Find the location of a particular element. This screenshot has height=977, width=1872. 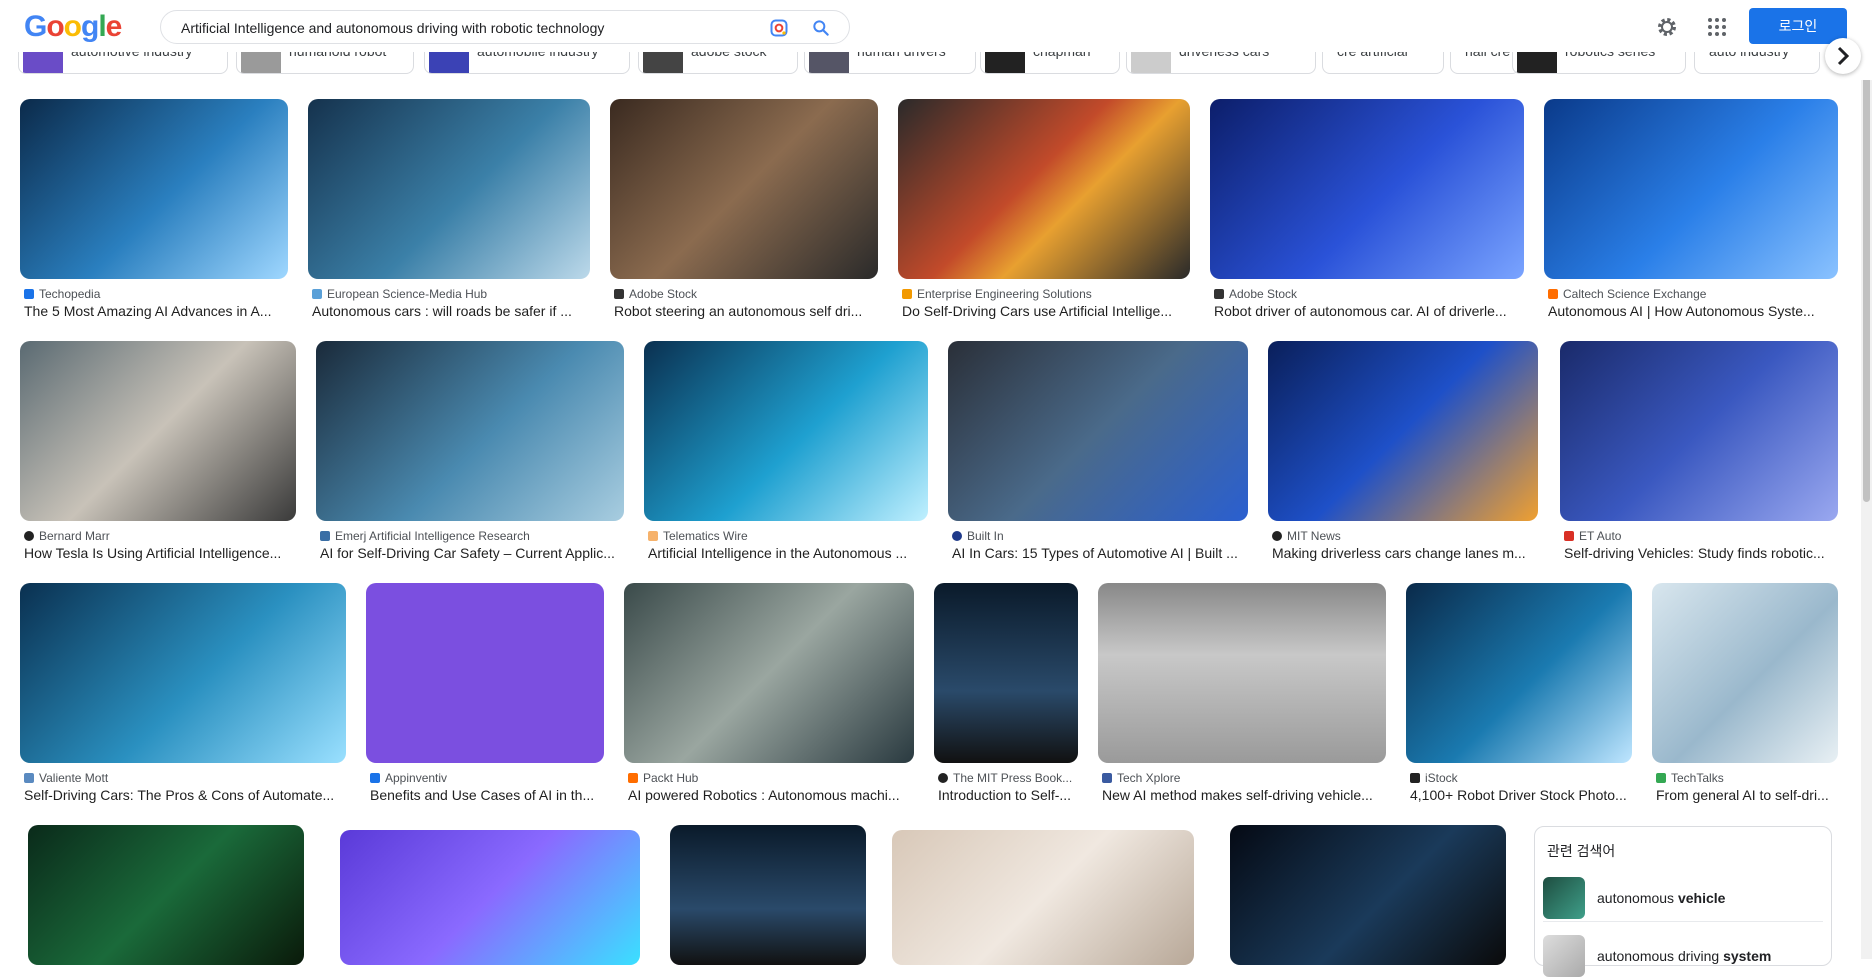

result-source: Valiente Mott is located at coordinates (187, 778).